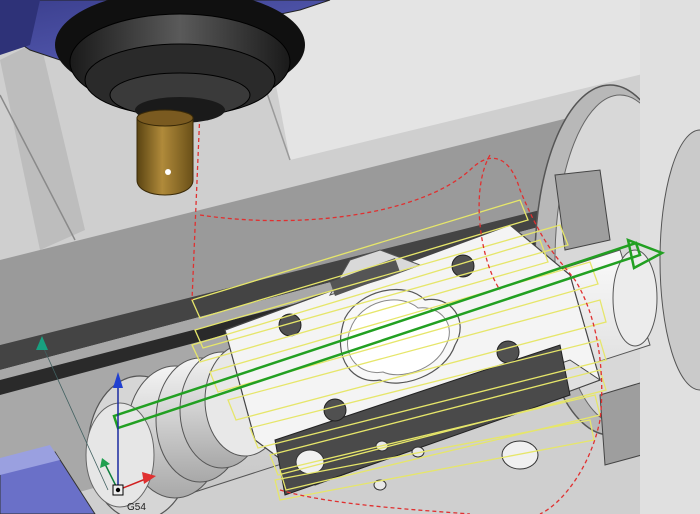 The width and height of the screenshot is (700, 514). I want to click on cutting-tool, so click(165, 152).